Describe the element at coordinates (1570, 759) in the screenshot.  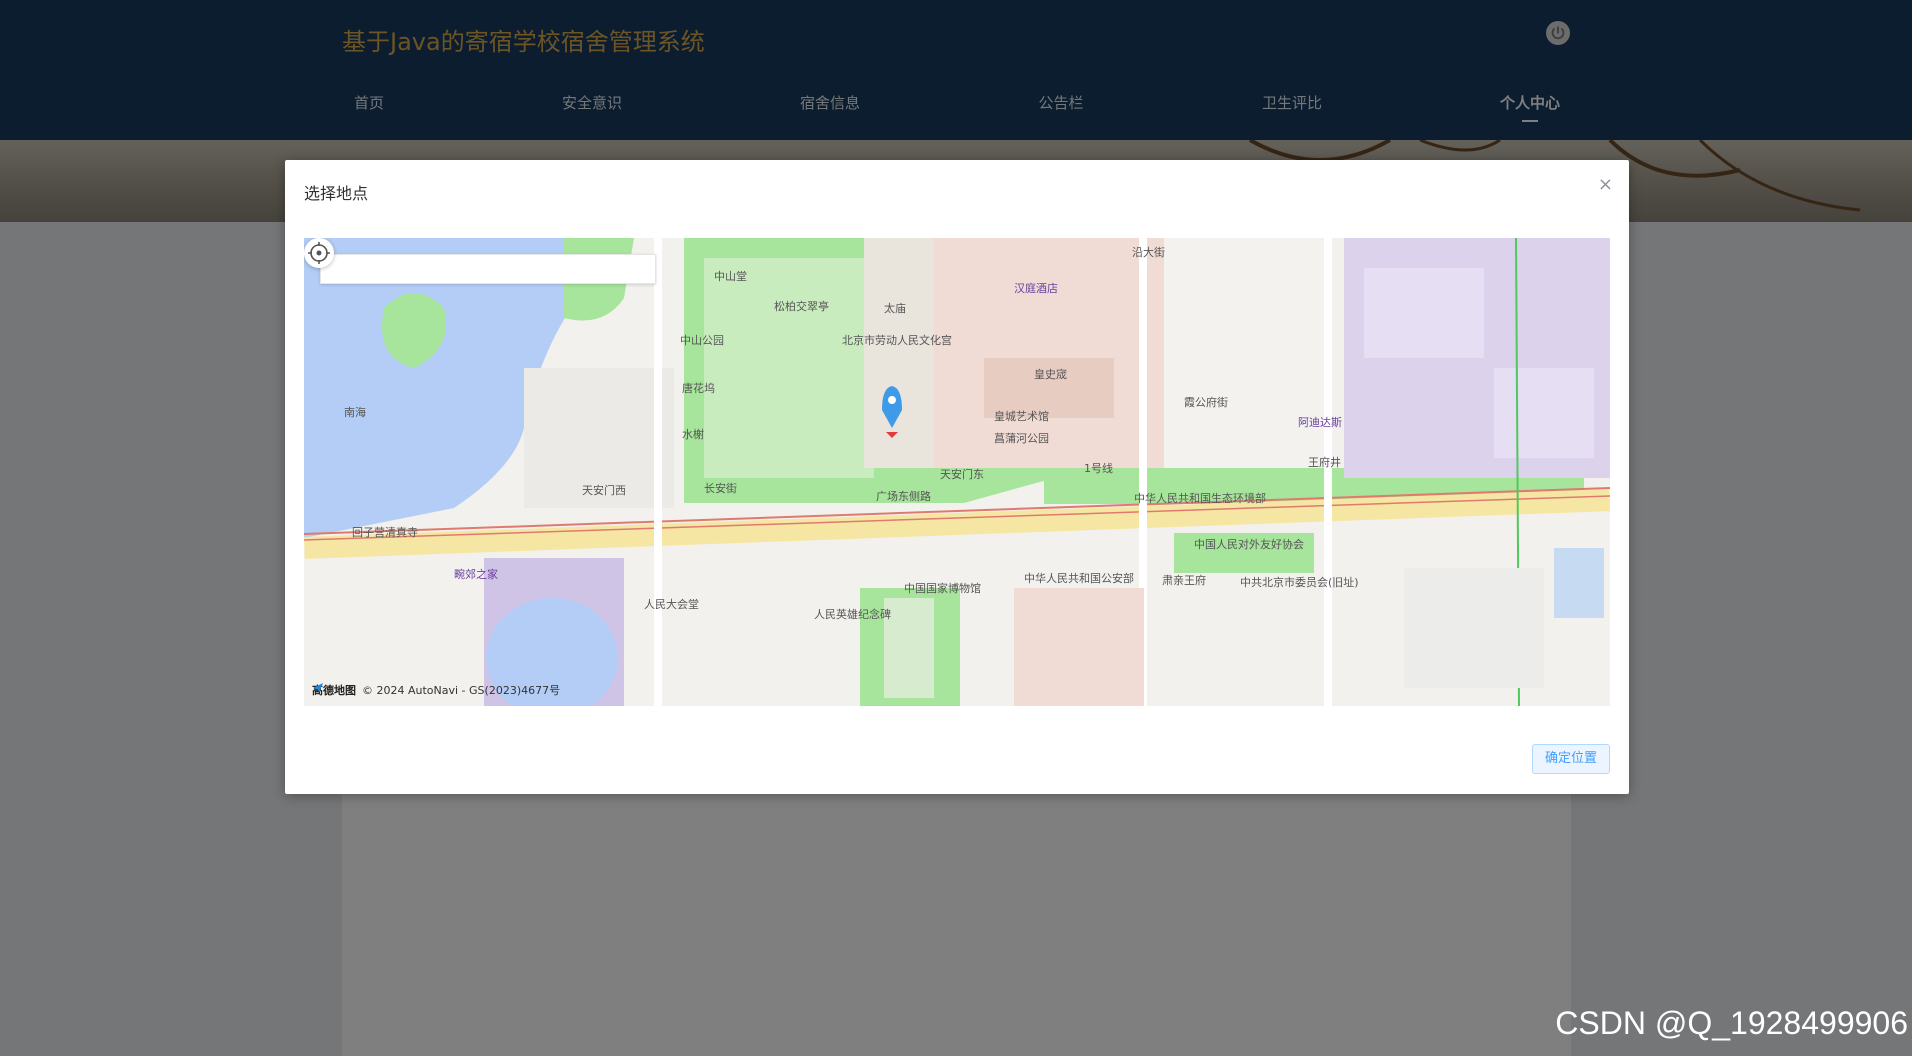
I see `confirm-location-button: 确定位置` at that location.